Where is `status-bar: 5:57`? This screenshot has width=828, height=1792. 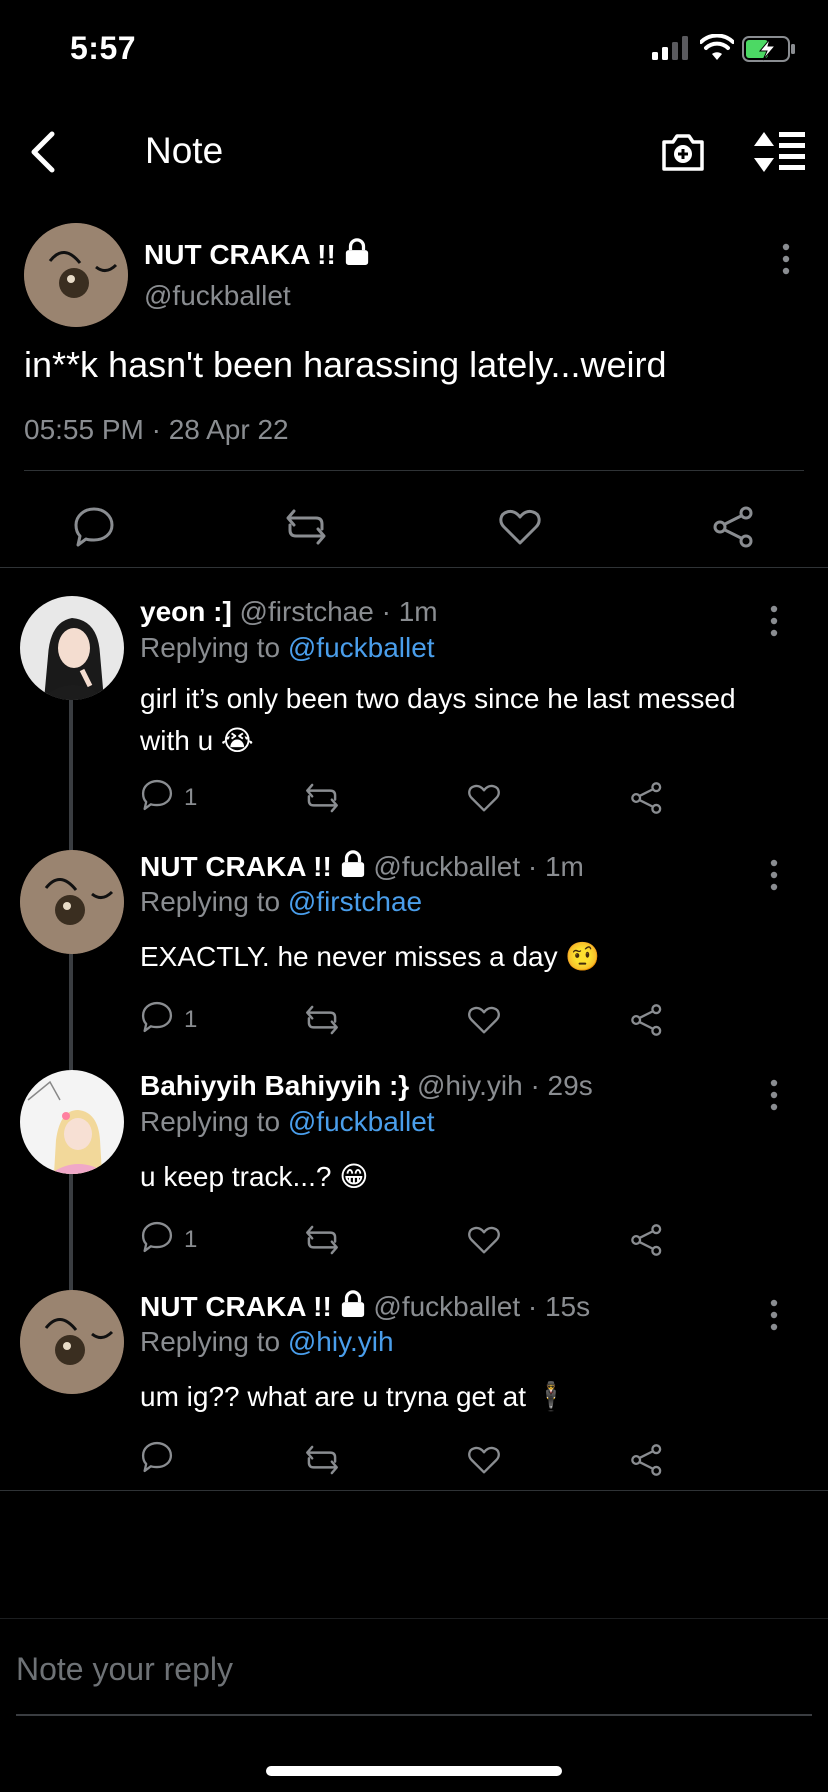
status-bar: 5:57 is located at coordinates (414, 50).